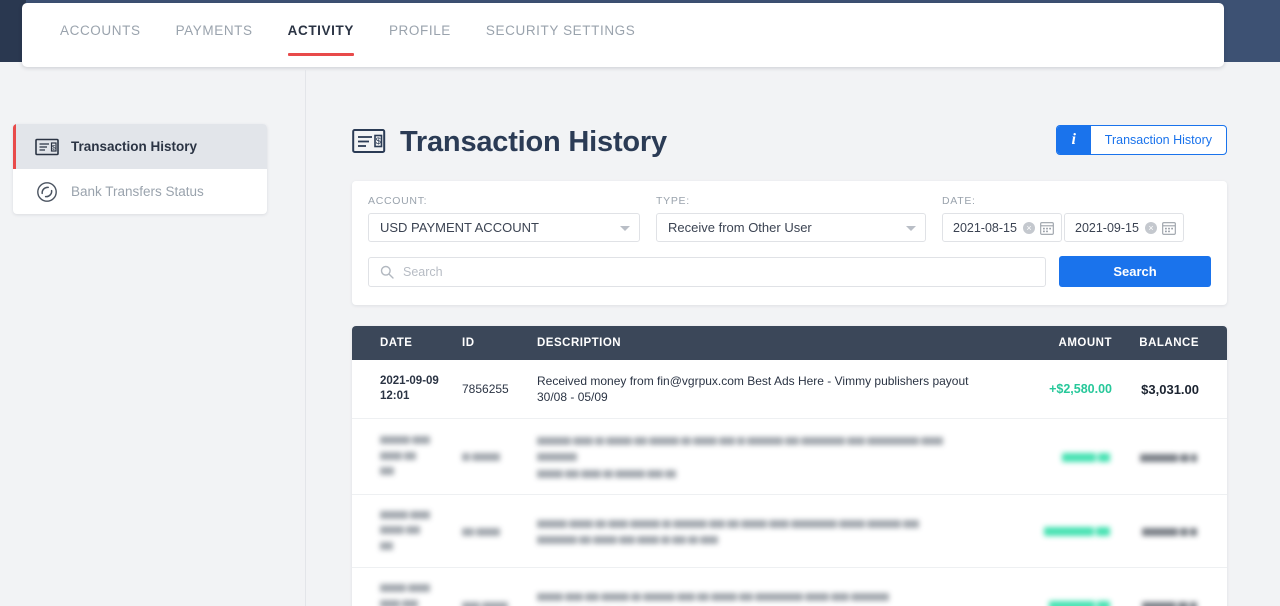  I want to click on cell-date: 2021-09-09 12:01, so click(407, 390).